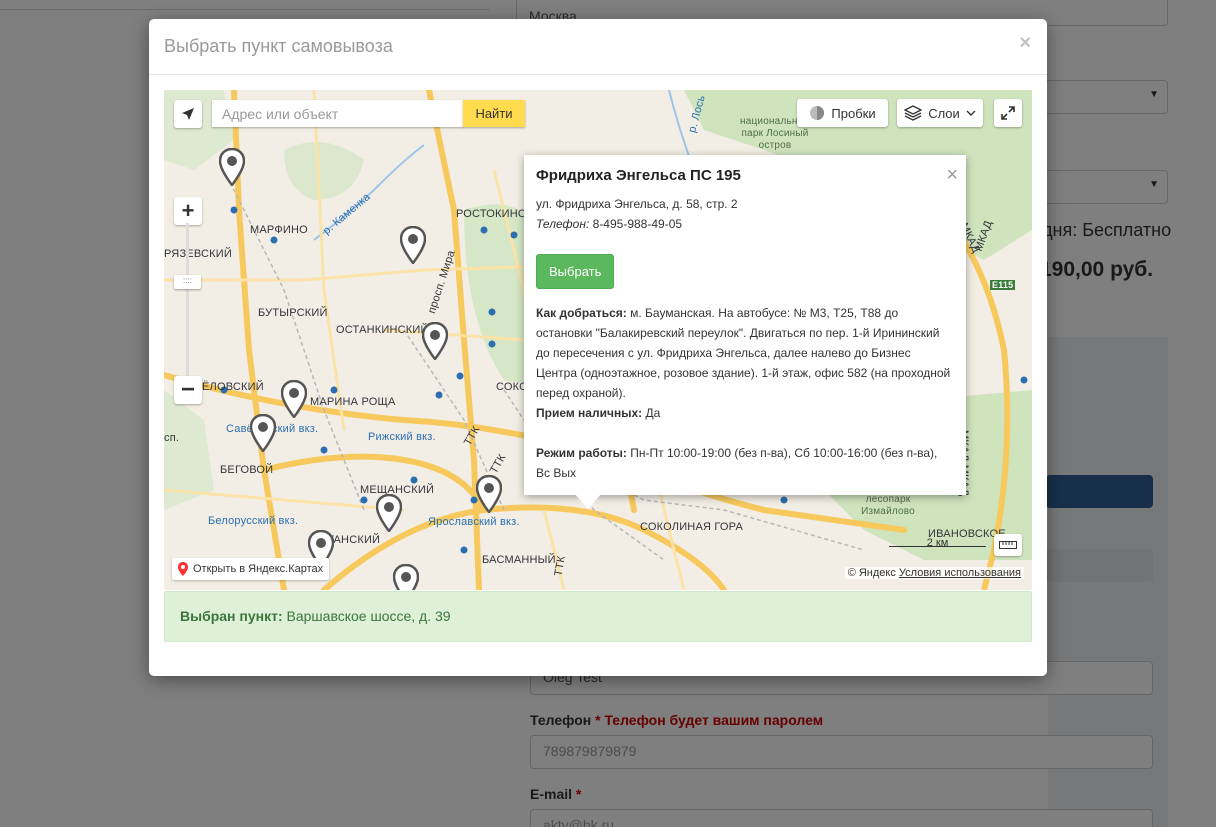 This screenshot has width=1216, height=827. Describe the element at coordinates (233, 387) in the screenshot. I see `map-label: ЁЛОВСКИЙ` at that location.